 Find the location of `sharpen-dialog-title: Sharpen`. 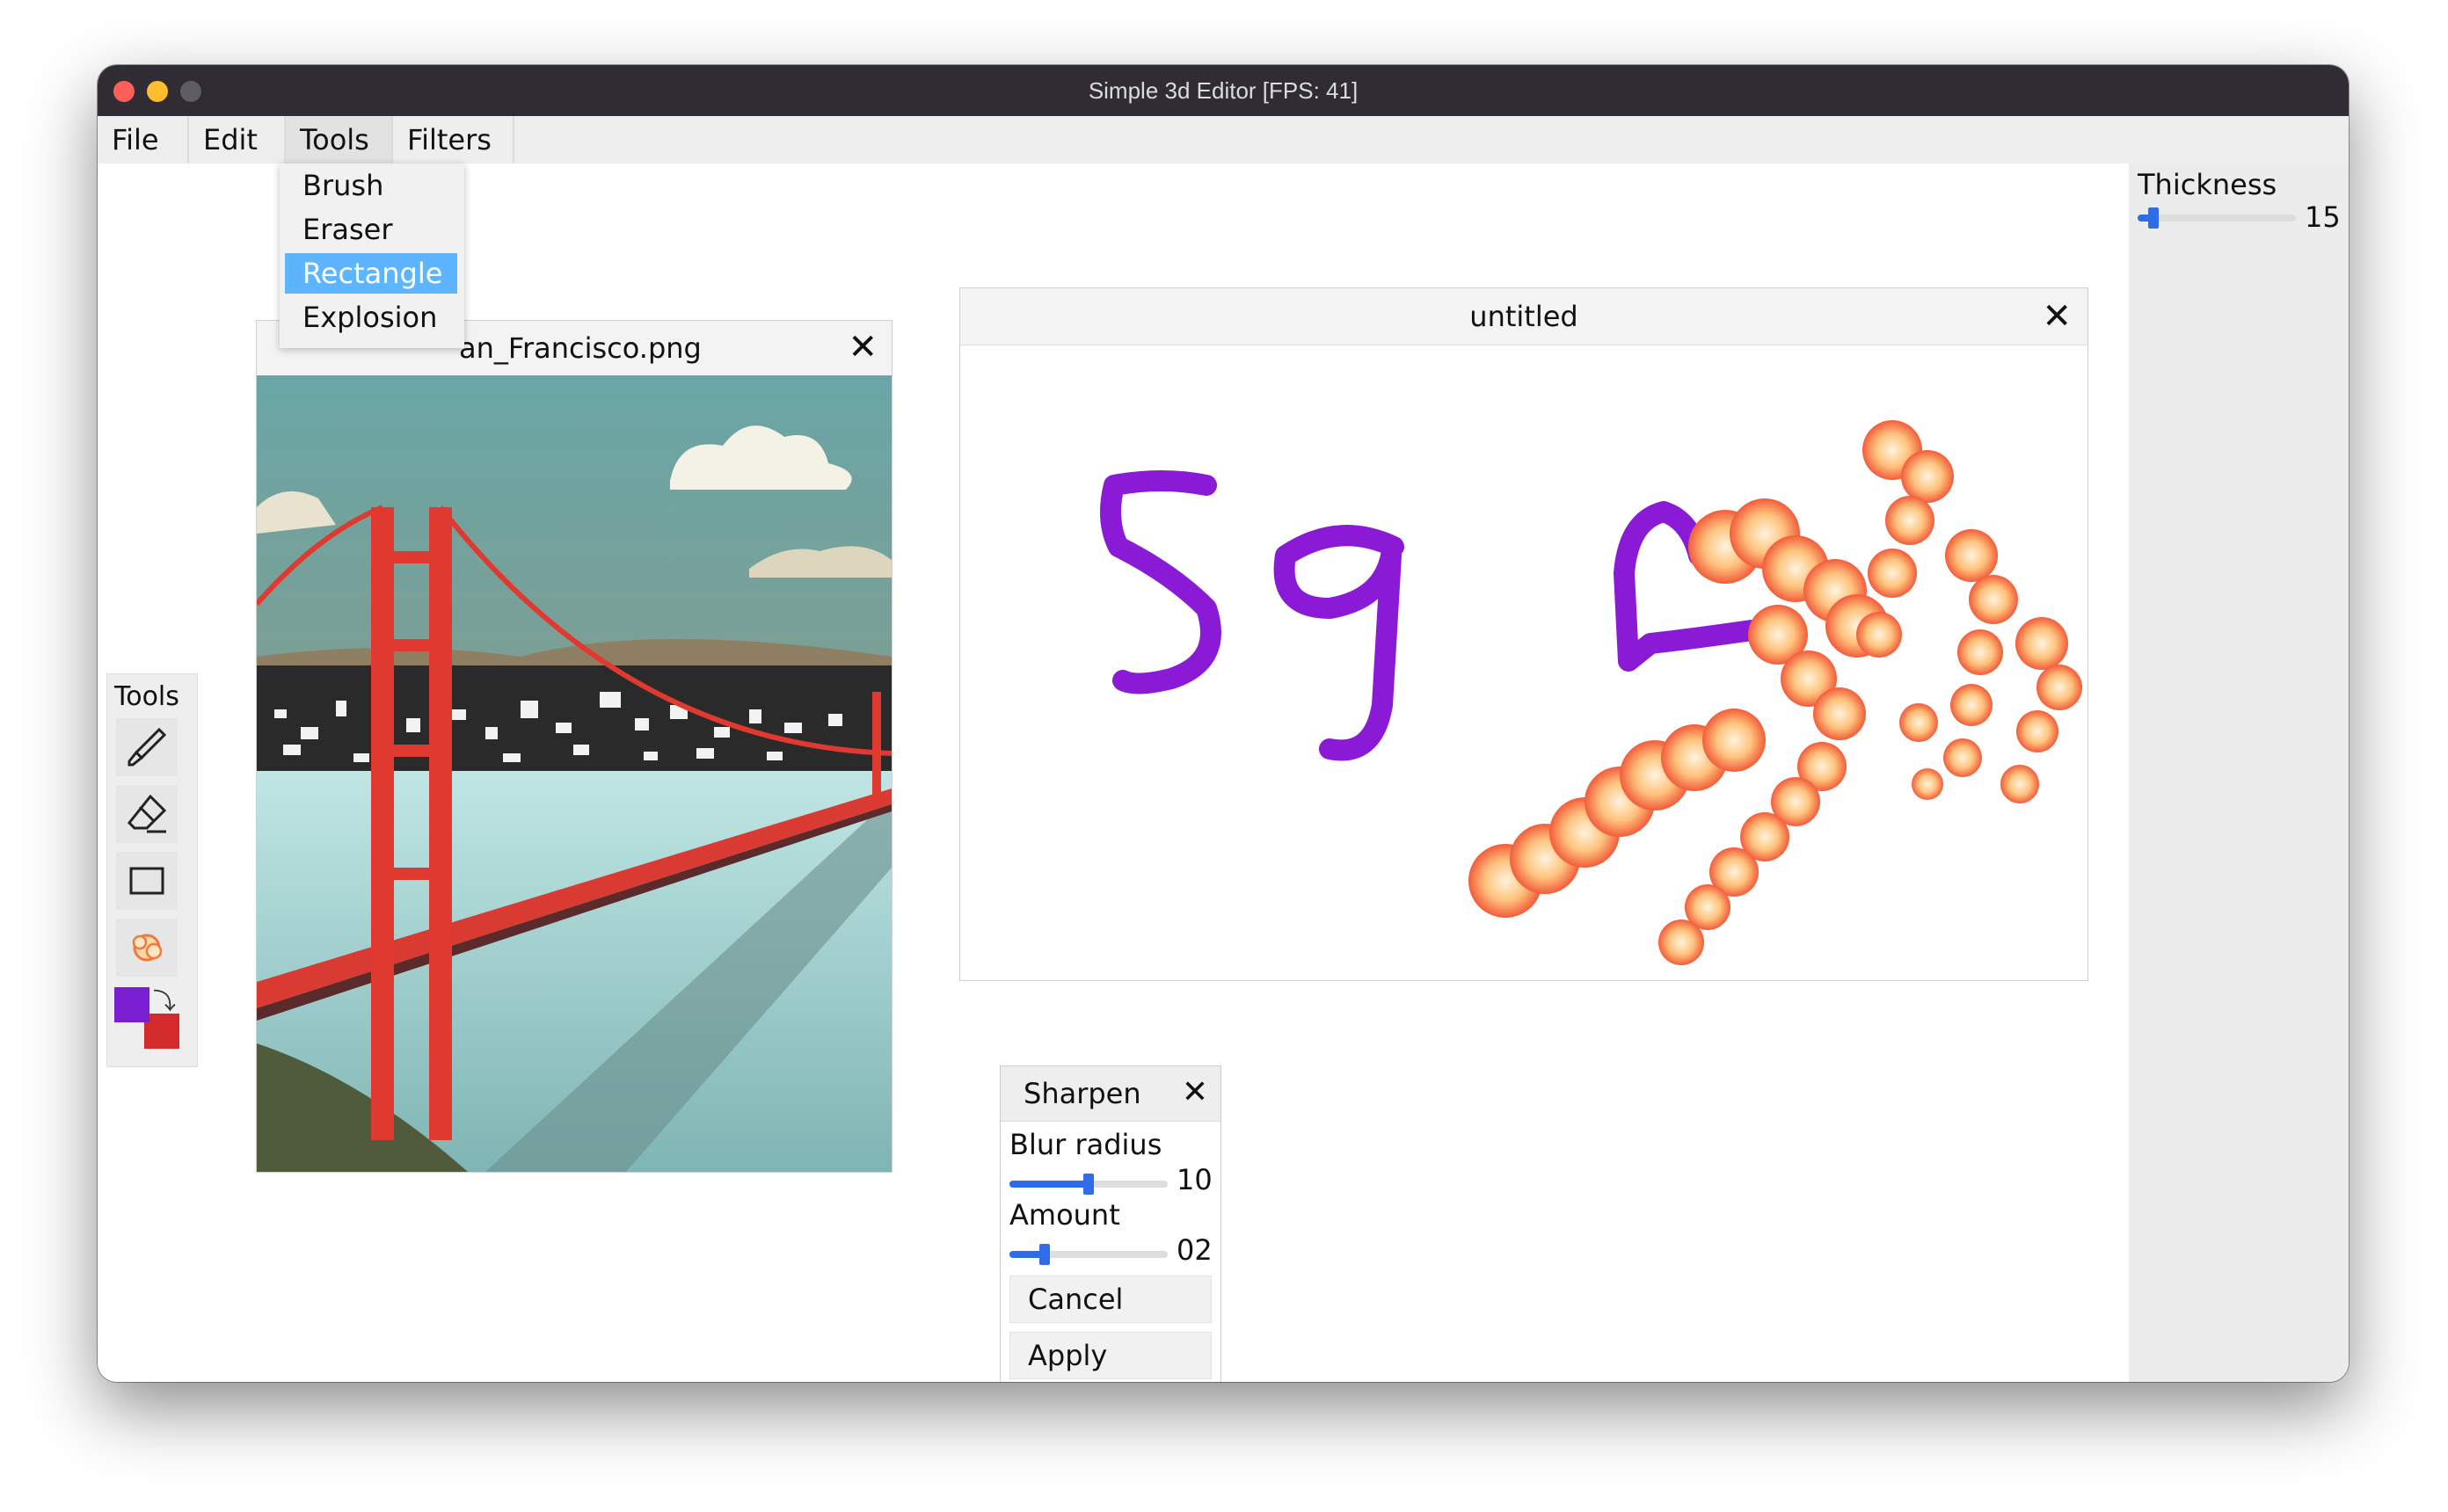

sharpen-dialog-title: Sharpen is located at coordinates (1082, 1094).